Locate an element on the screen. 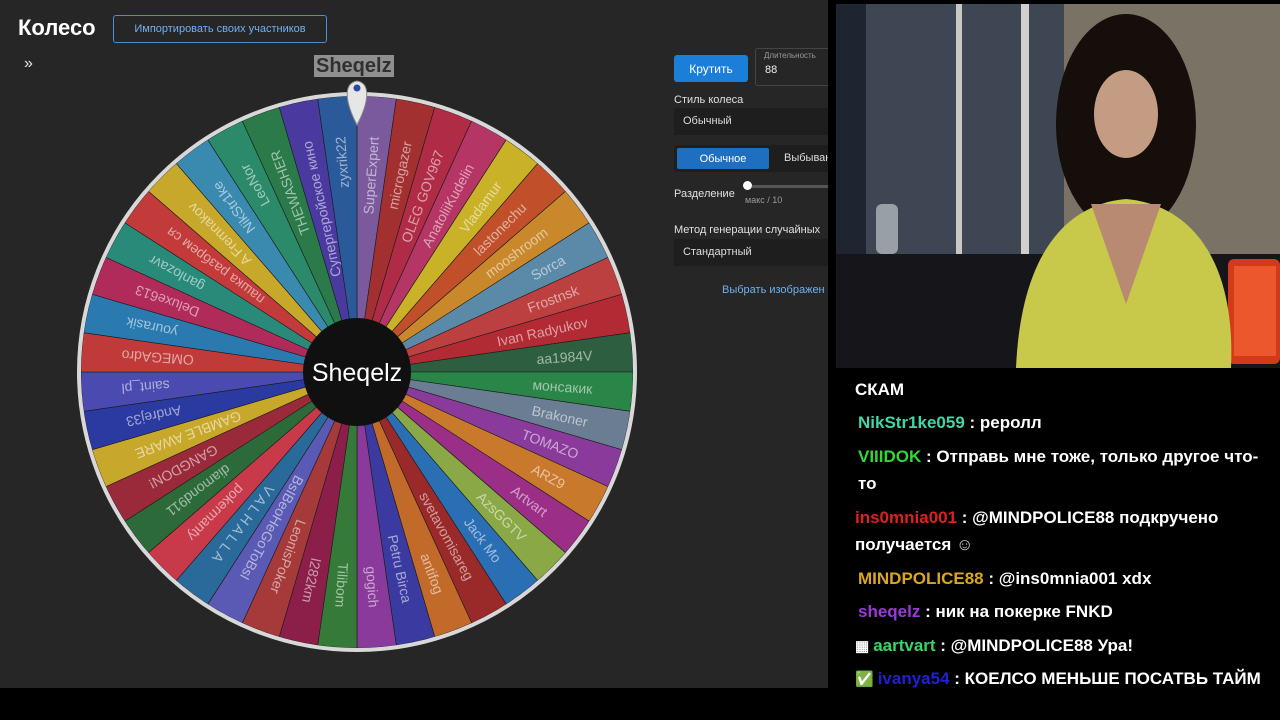 This screenshot has height=720, width=1280. wheel-style-label: Стиль колеса is located at coordinates (709, 100).